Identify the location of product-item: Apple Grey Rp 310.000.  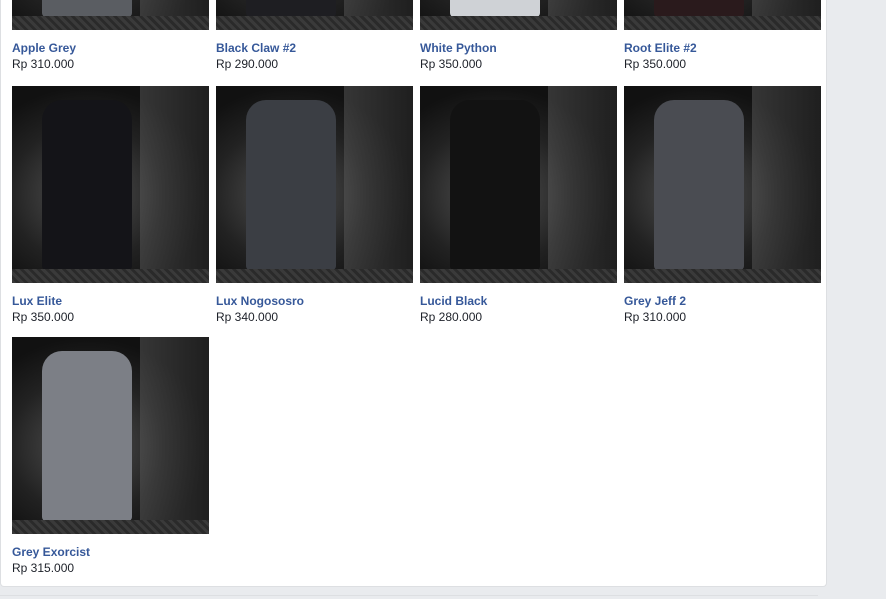
(110, 36).